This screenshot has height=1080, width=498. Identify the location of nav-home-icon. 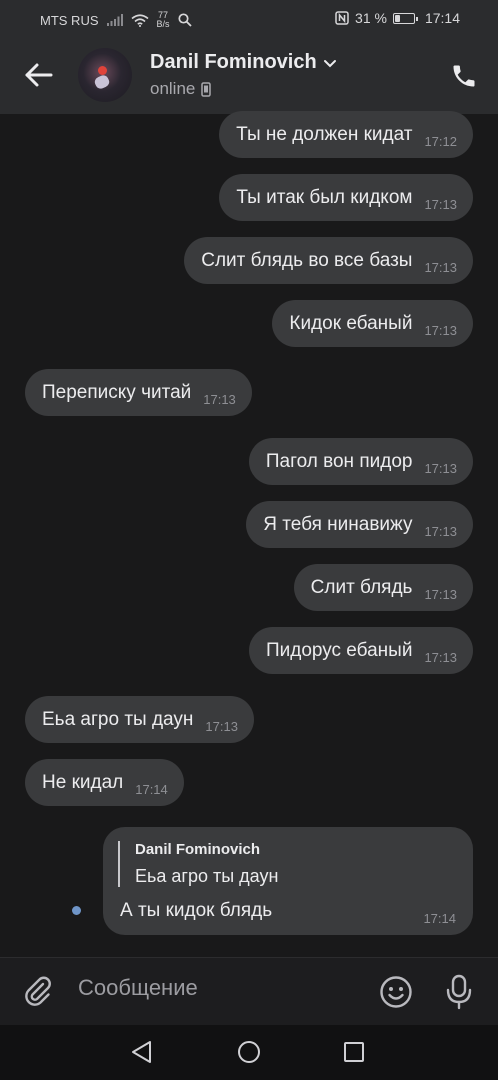
(249, 1052).